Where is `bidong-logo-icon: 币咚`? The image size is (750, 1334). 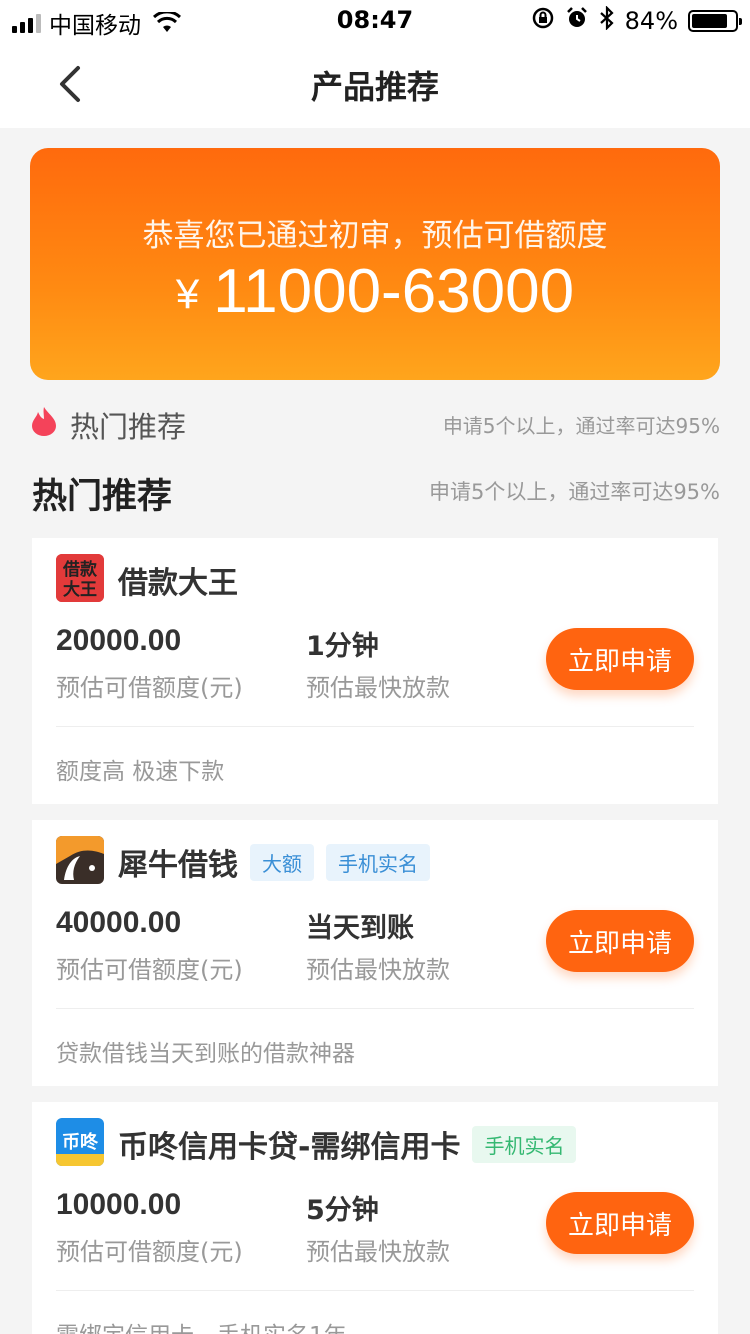 bidong-logo-icon: 币咚 is located at coordinates (80, 1142).